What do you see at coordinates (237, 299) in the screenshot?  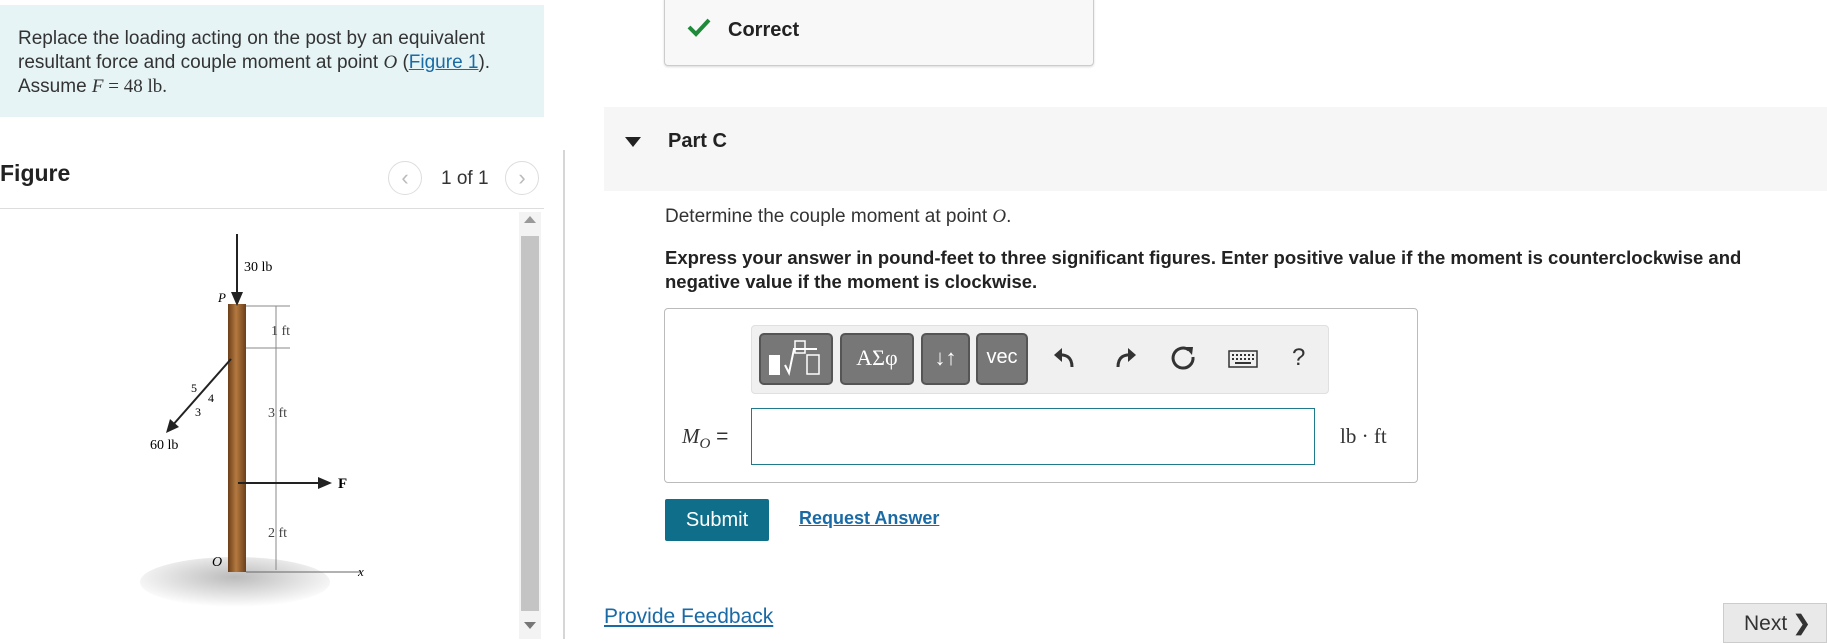 I see `load-30-arrowhead` at bounding box center [237, 299].